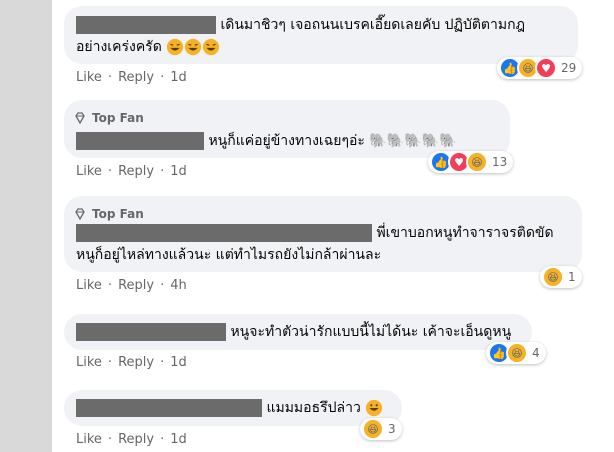  What do you see at coordinates (178, 285) in the screenshot?
I see `timestamp: 4h` at bounding box center [178, 285].